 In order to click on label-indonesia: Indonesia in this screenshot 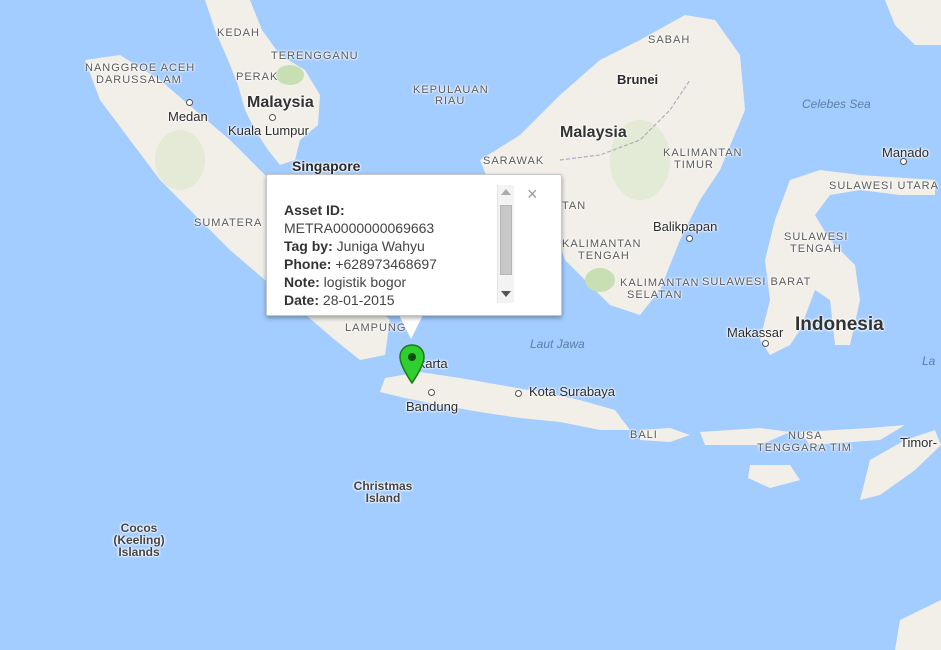, I will do `click(839, 324)`.